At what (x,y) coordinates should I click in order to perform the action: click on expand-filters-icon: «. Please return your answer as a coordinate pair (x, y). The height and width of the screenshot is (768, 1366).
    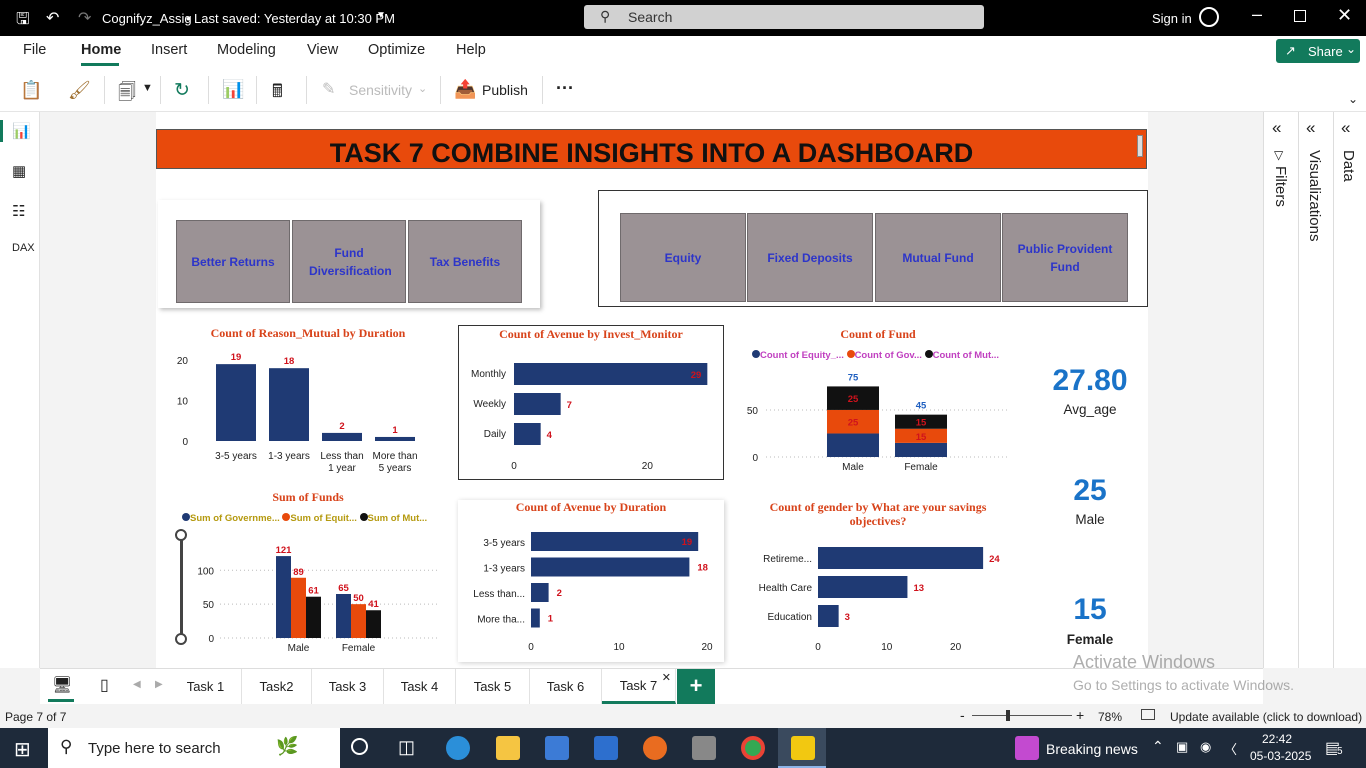
    Looking at the image, I should click on (1276, 128).